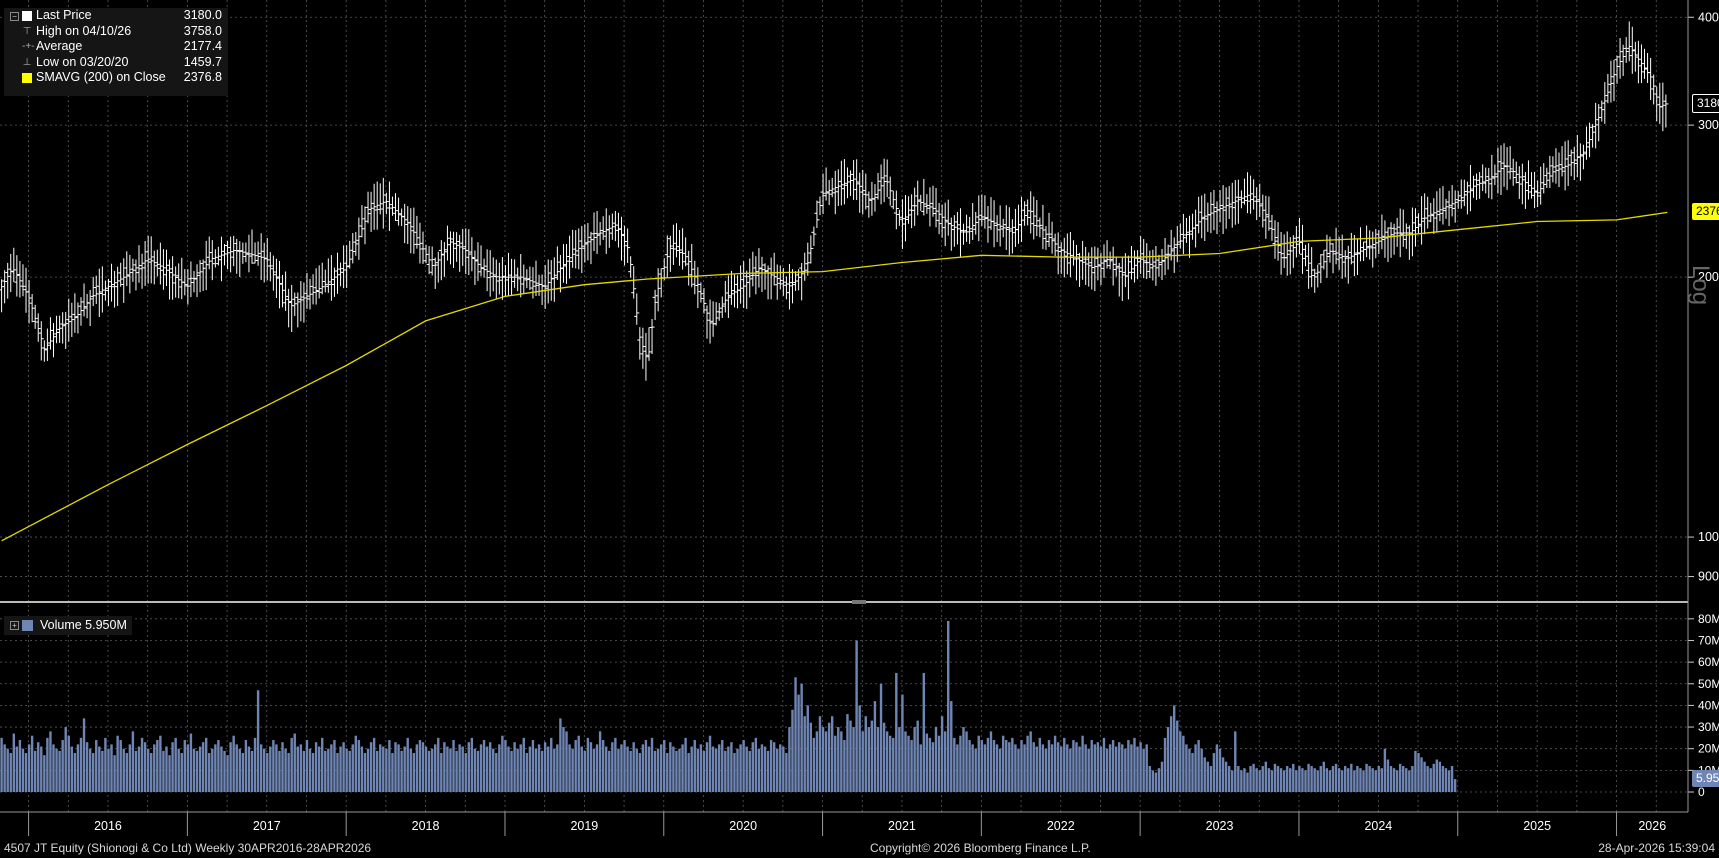 Image resolution: width=1719 pixels, height=858 pixels. What do you see at coordinates (116, 78) in the screenshot?
I see `legend-item: SMAVG (200) on Close 2376.8` at bounding box center [116, 78].